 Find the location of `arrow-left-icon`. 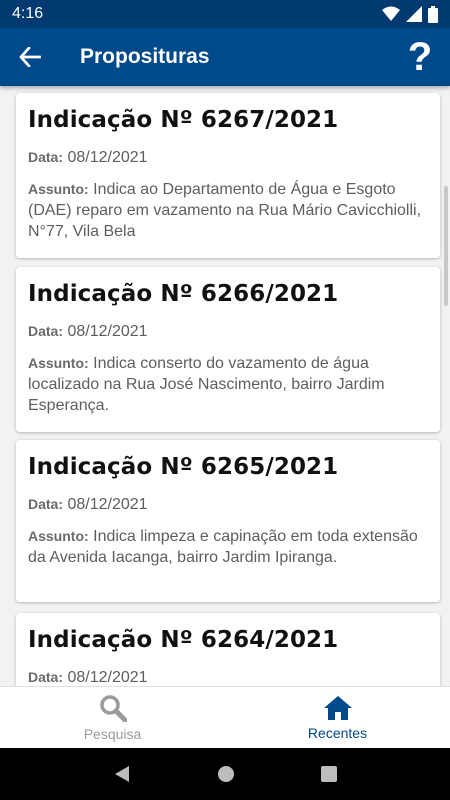

arrow-left-icon is located at coordinates (30, 57).